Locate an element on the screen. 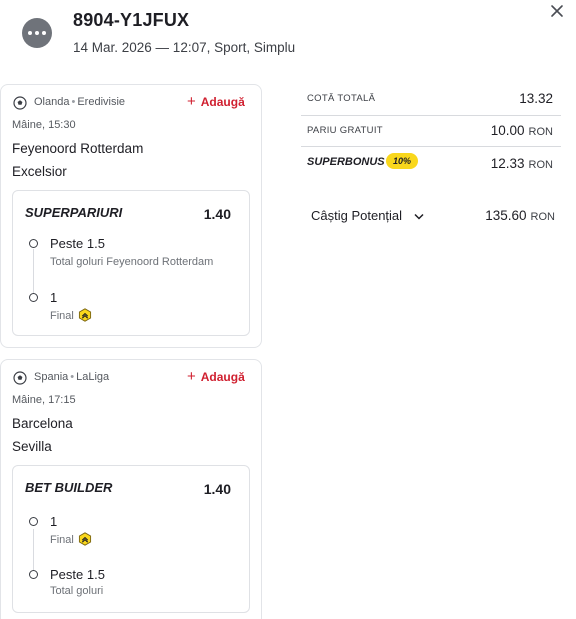 The width and height of the screenshot is (576, 619). bet-type: SUPERPARIURI is located at coordinates (74, 212).